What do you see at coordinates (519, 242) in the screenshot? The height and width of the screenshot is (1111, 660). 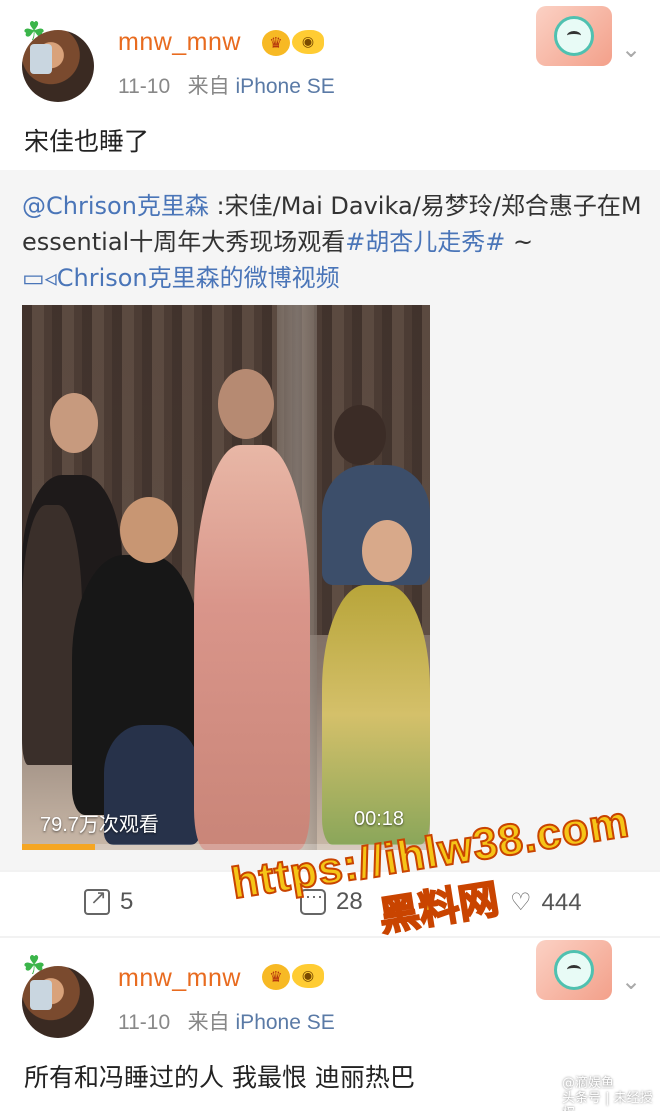 I see `repost-tail: ~` at bounding box center [519, 242].